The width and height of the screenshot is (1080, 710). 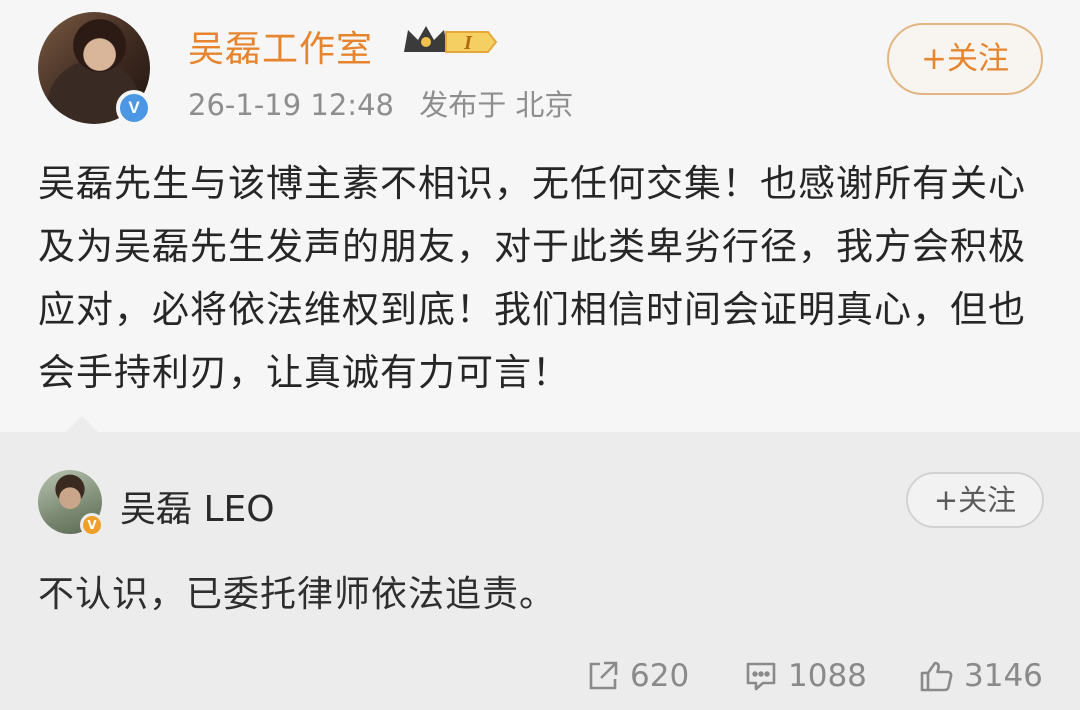 I want to click on like-count: 3146, so click(x=1003, y=676).